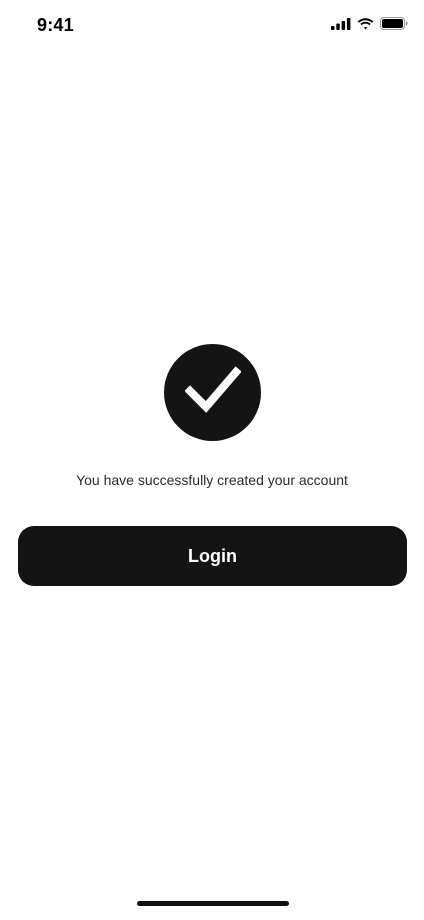  Describe the element at coordinates (55, 25) in the screenshot. I see `status-time: 9:41` at that location.